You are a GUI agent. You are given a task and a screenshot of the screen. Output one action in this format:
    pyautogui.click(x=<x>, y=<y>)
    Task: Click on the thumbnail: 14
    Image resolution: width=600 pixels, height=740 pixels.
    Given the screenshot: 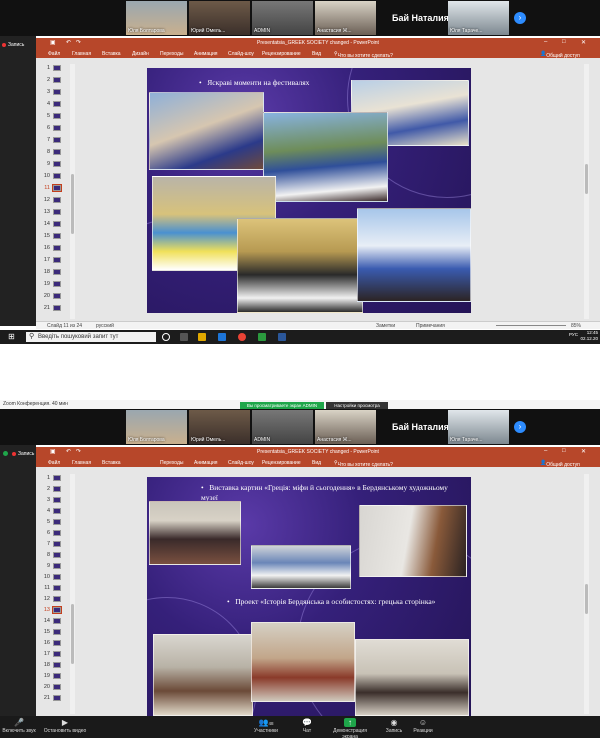 What is the action you would take?
    pyautogui.click(x=51, y=621)
    